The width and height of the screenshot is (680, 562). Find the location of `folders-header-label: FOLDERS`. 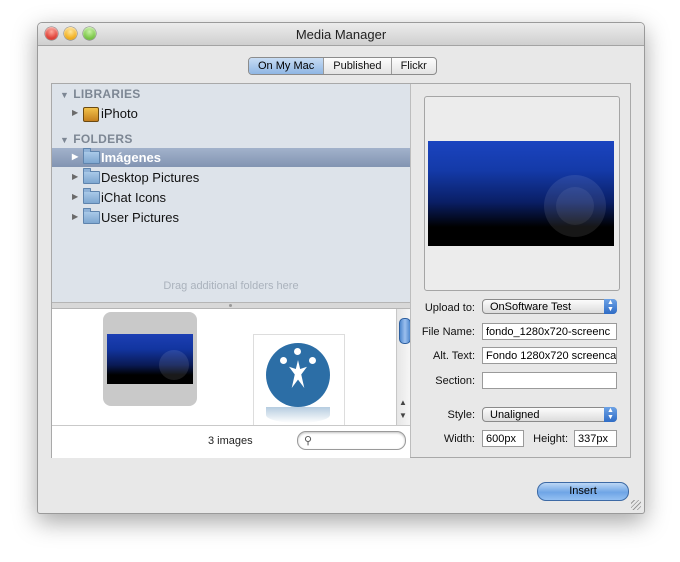

folders-header-label: FOLDERS is located at coordinates (103, 139).